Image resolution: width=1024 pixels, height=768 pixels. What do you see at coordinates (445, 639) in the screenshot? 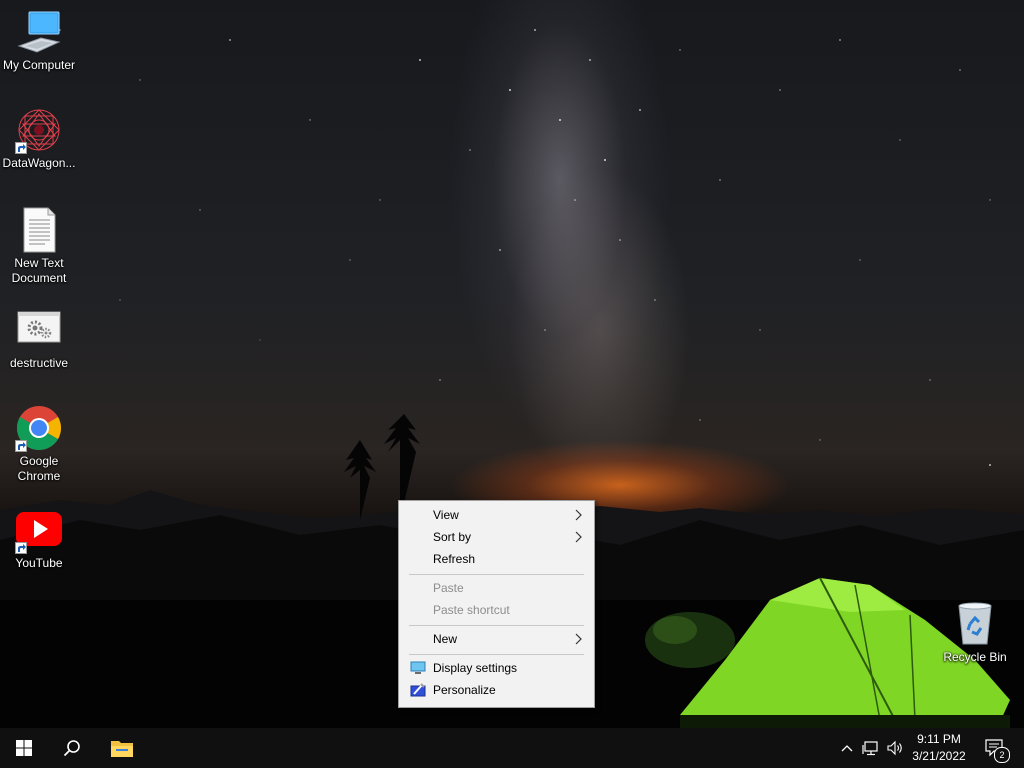
I see `menu-item-label: New` at bounding box center [445, 639].